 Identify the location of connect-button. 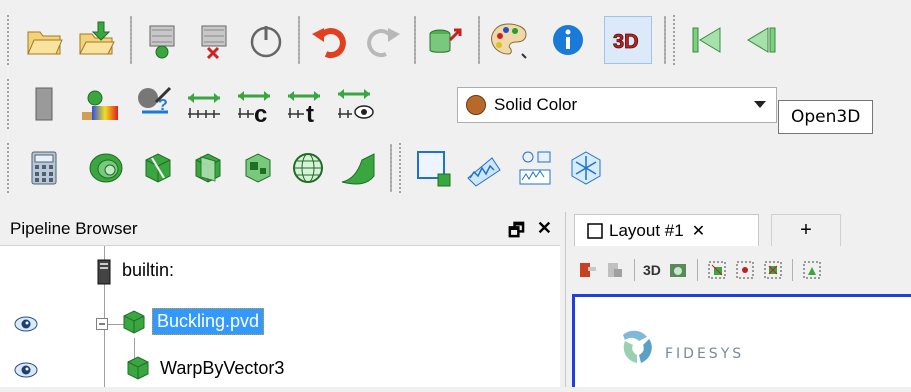
(162, 40).